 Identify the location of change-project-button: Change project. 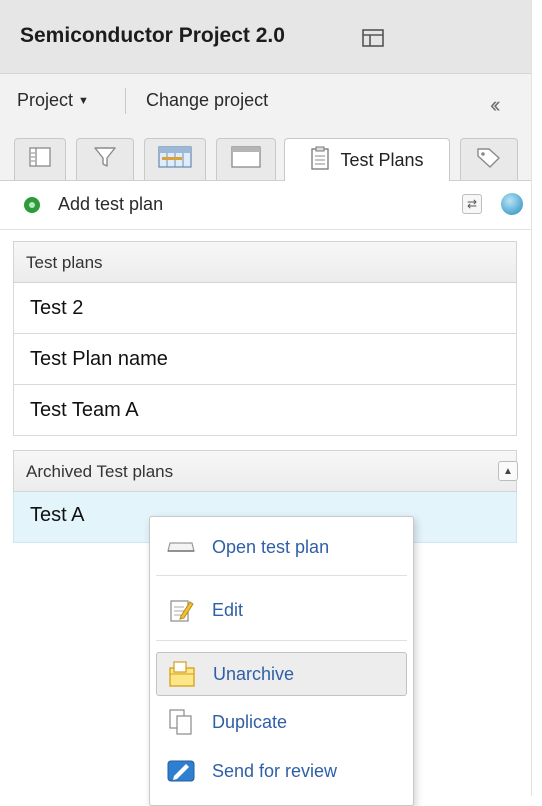
(207, 100).